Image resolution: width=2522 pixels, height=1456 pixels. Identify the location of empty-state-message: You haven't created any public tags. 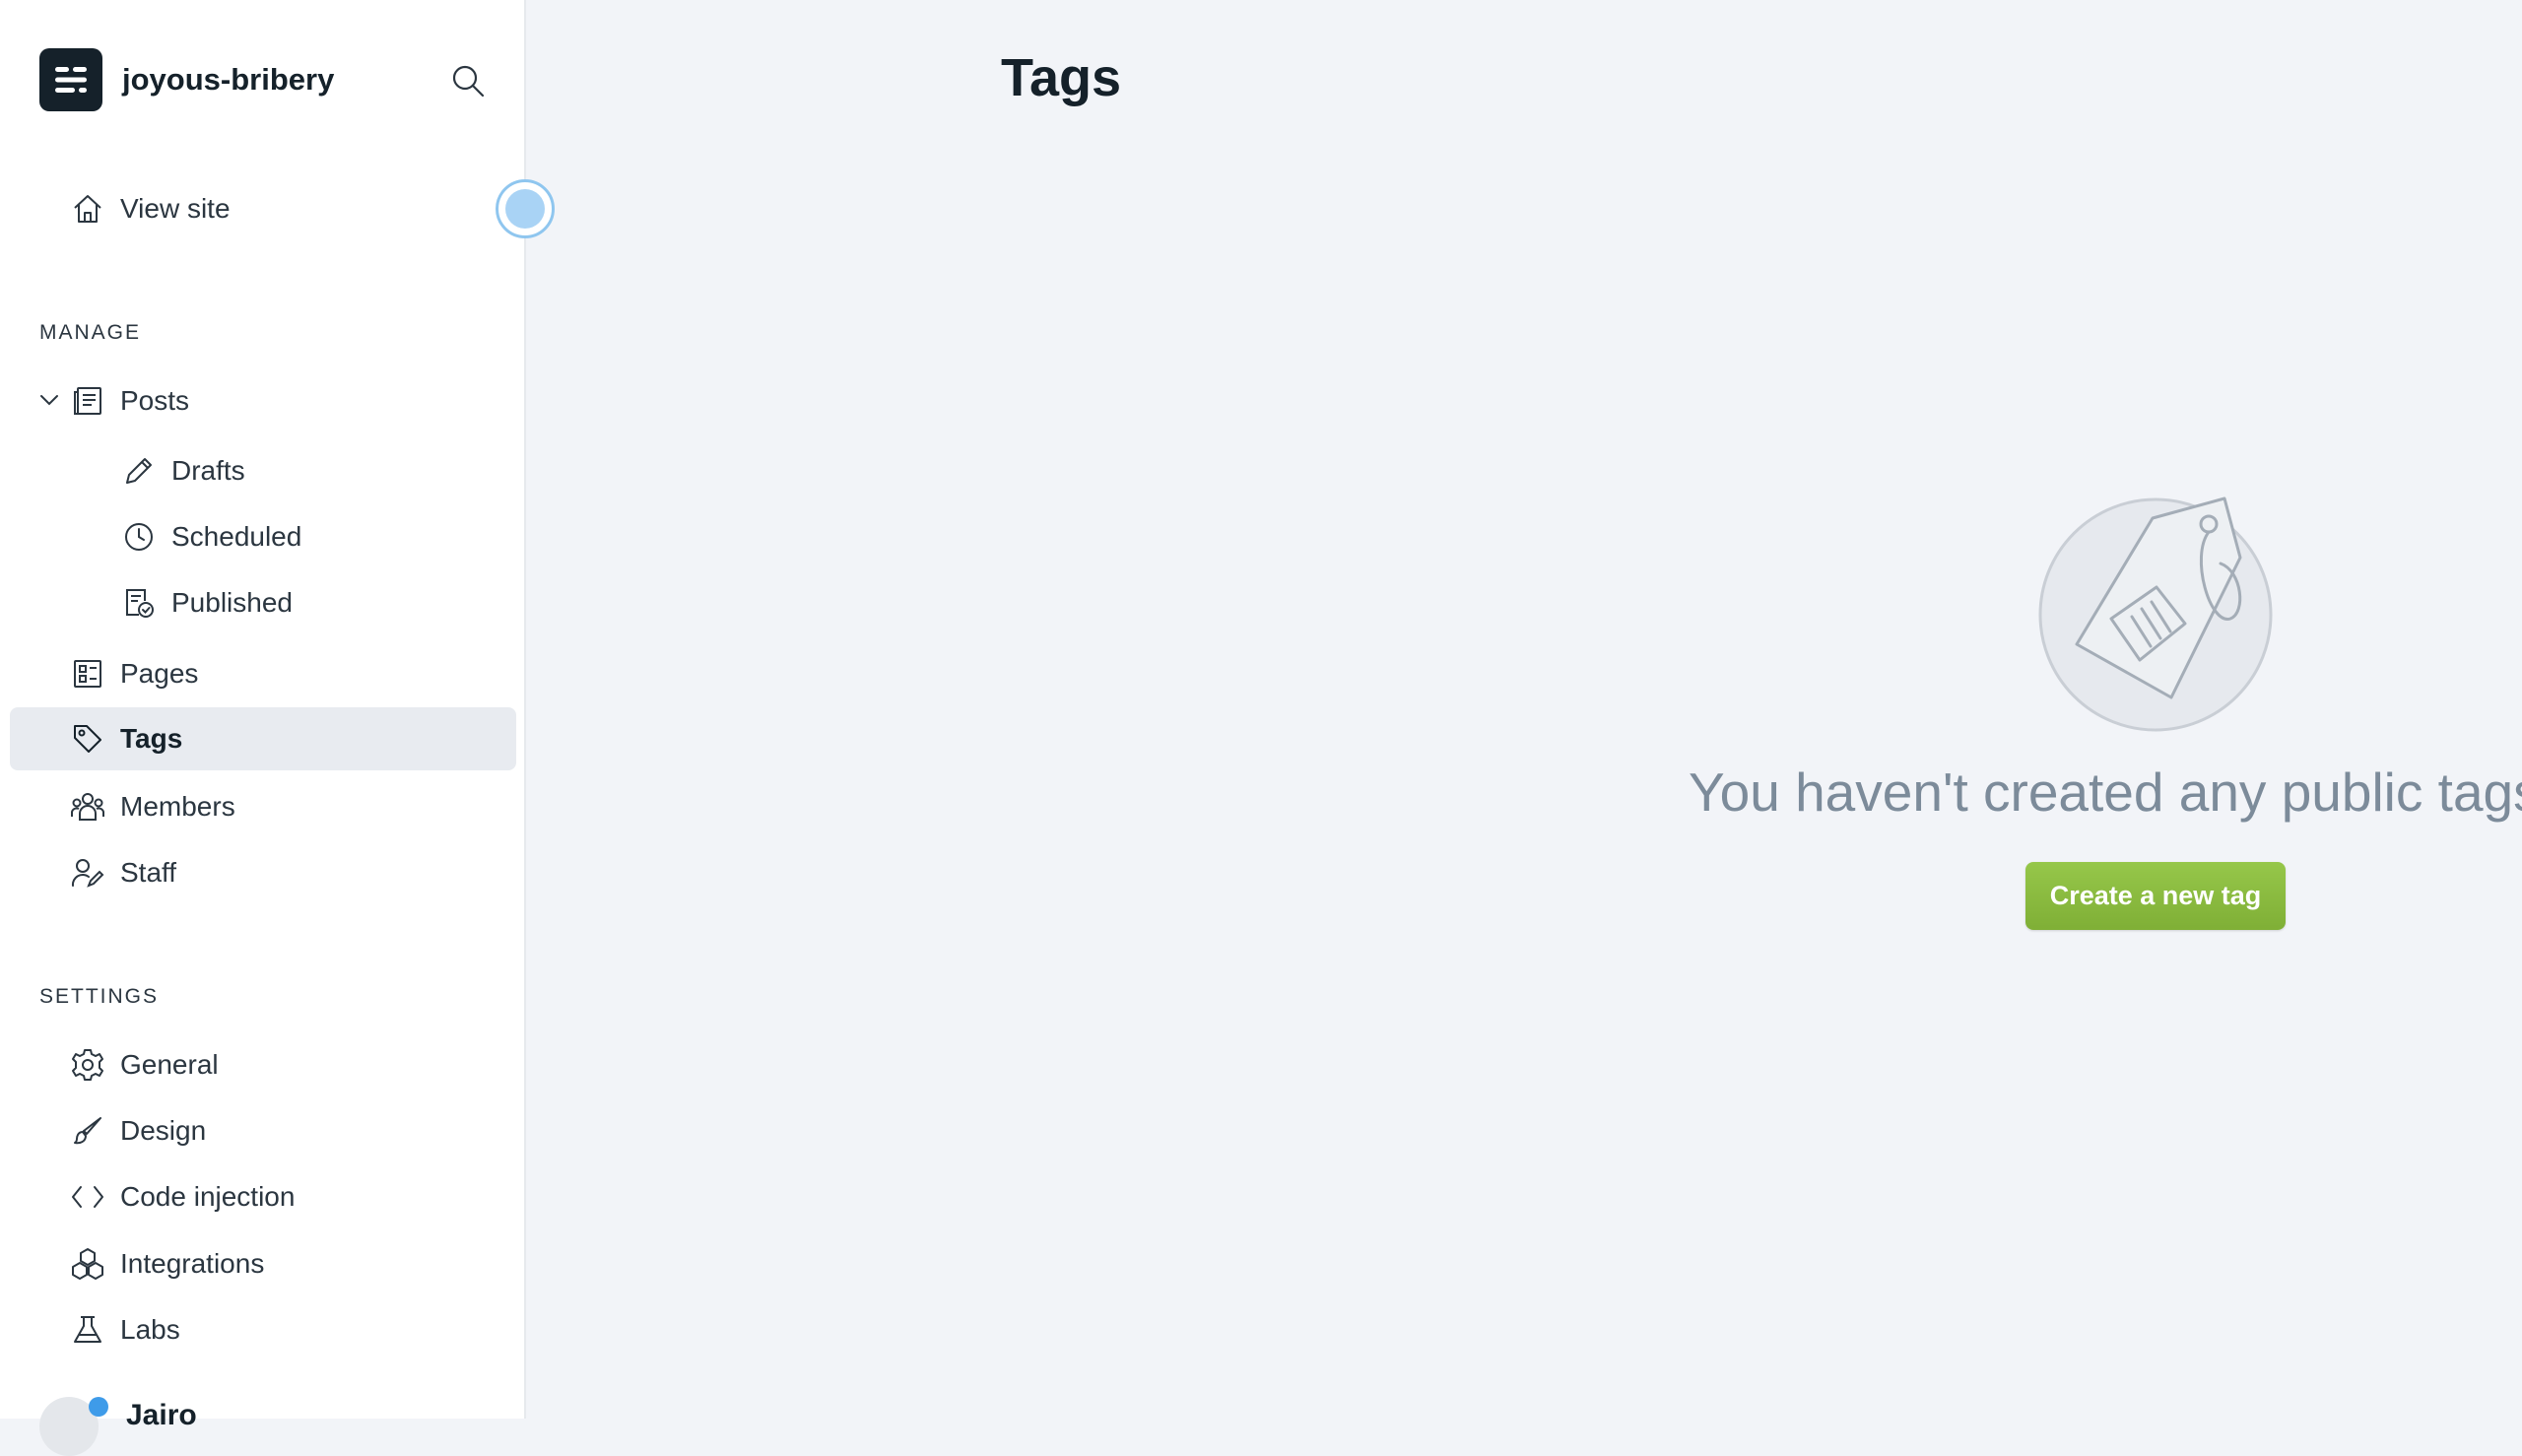
(2105, 792).